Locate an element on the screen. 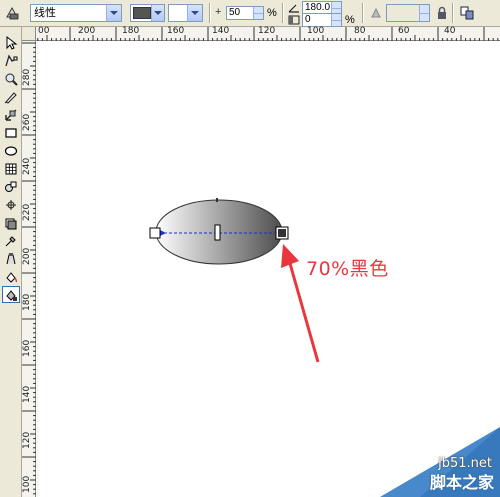 The width and height of the screenshot is (500, 497). gradient-midpoint-slider is located at coordinates (217, 232).